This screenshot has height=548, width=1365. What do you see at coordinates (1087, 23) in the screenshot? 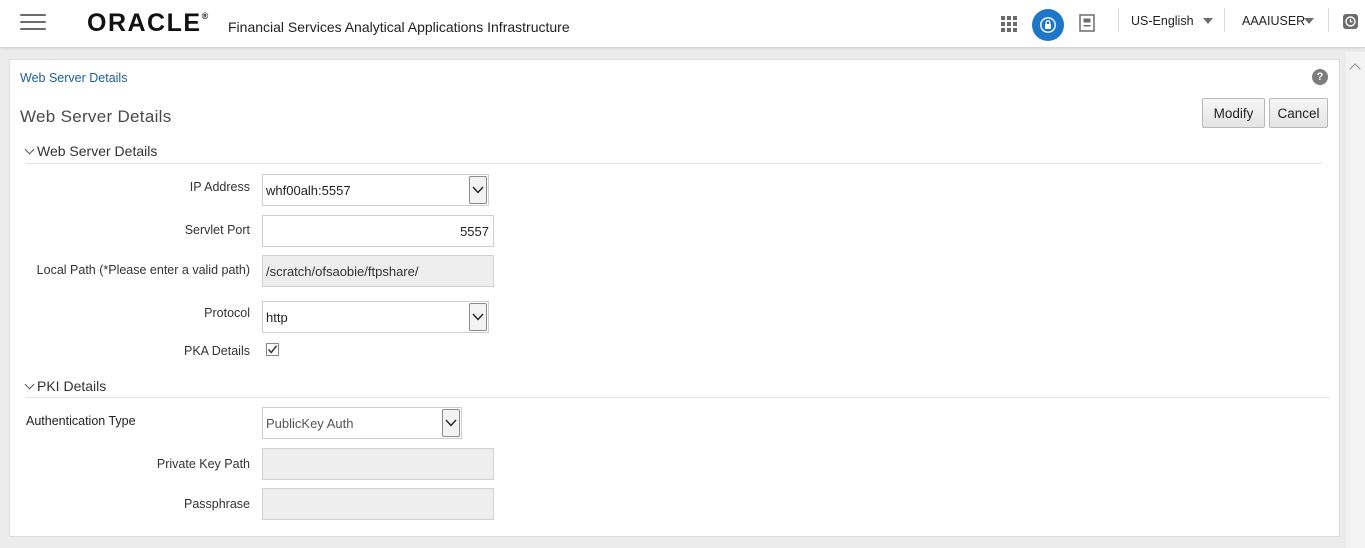
I see `document-icon` at bounding box center [1087, 23].